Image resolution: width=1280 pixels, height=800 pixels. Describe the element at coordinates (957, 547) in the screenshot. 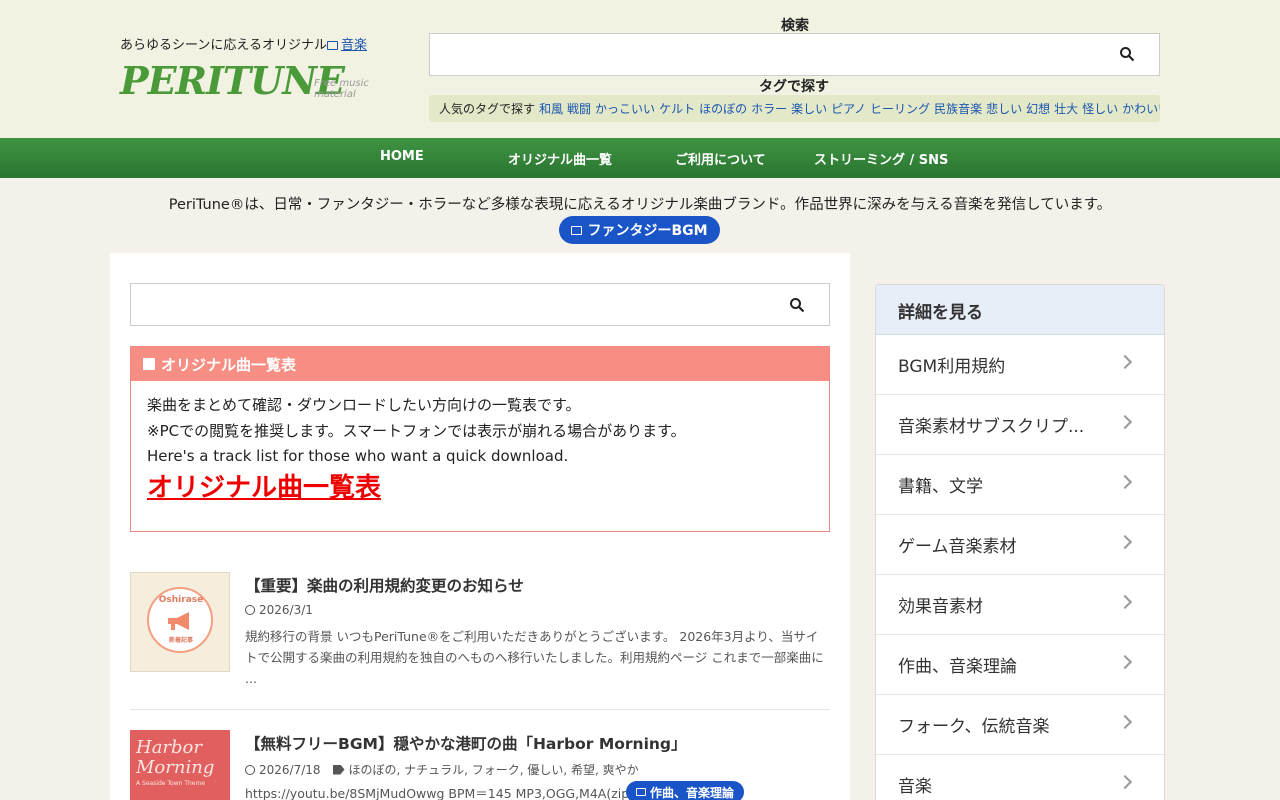

I see `sidebar-item-label: ゲーム音楽素材` at that location.